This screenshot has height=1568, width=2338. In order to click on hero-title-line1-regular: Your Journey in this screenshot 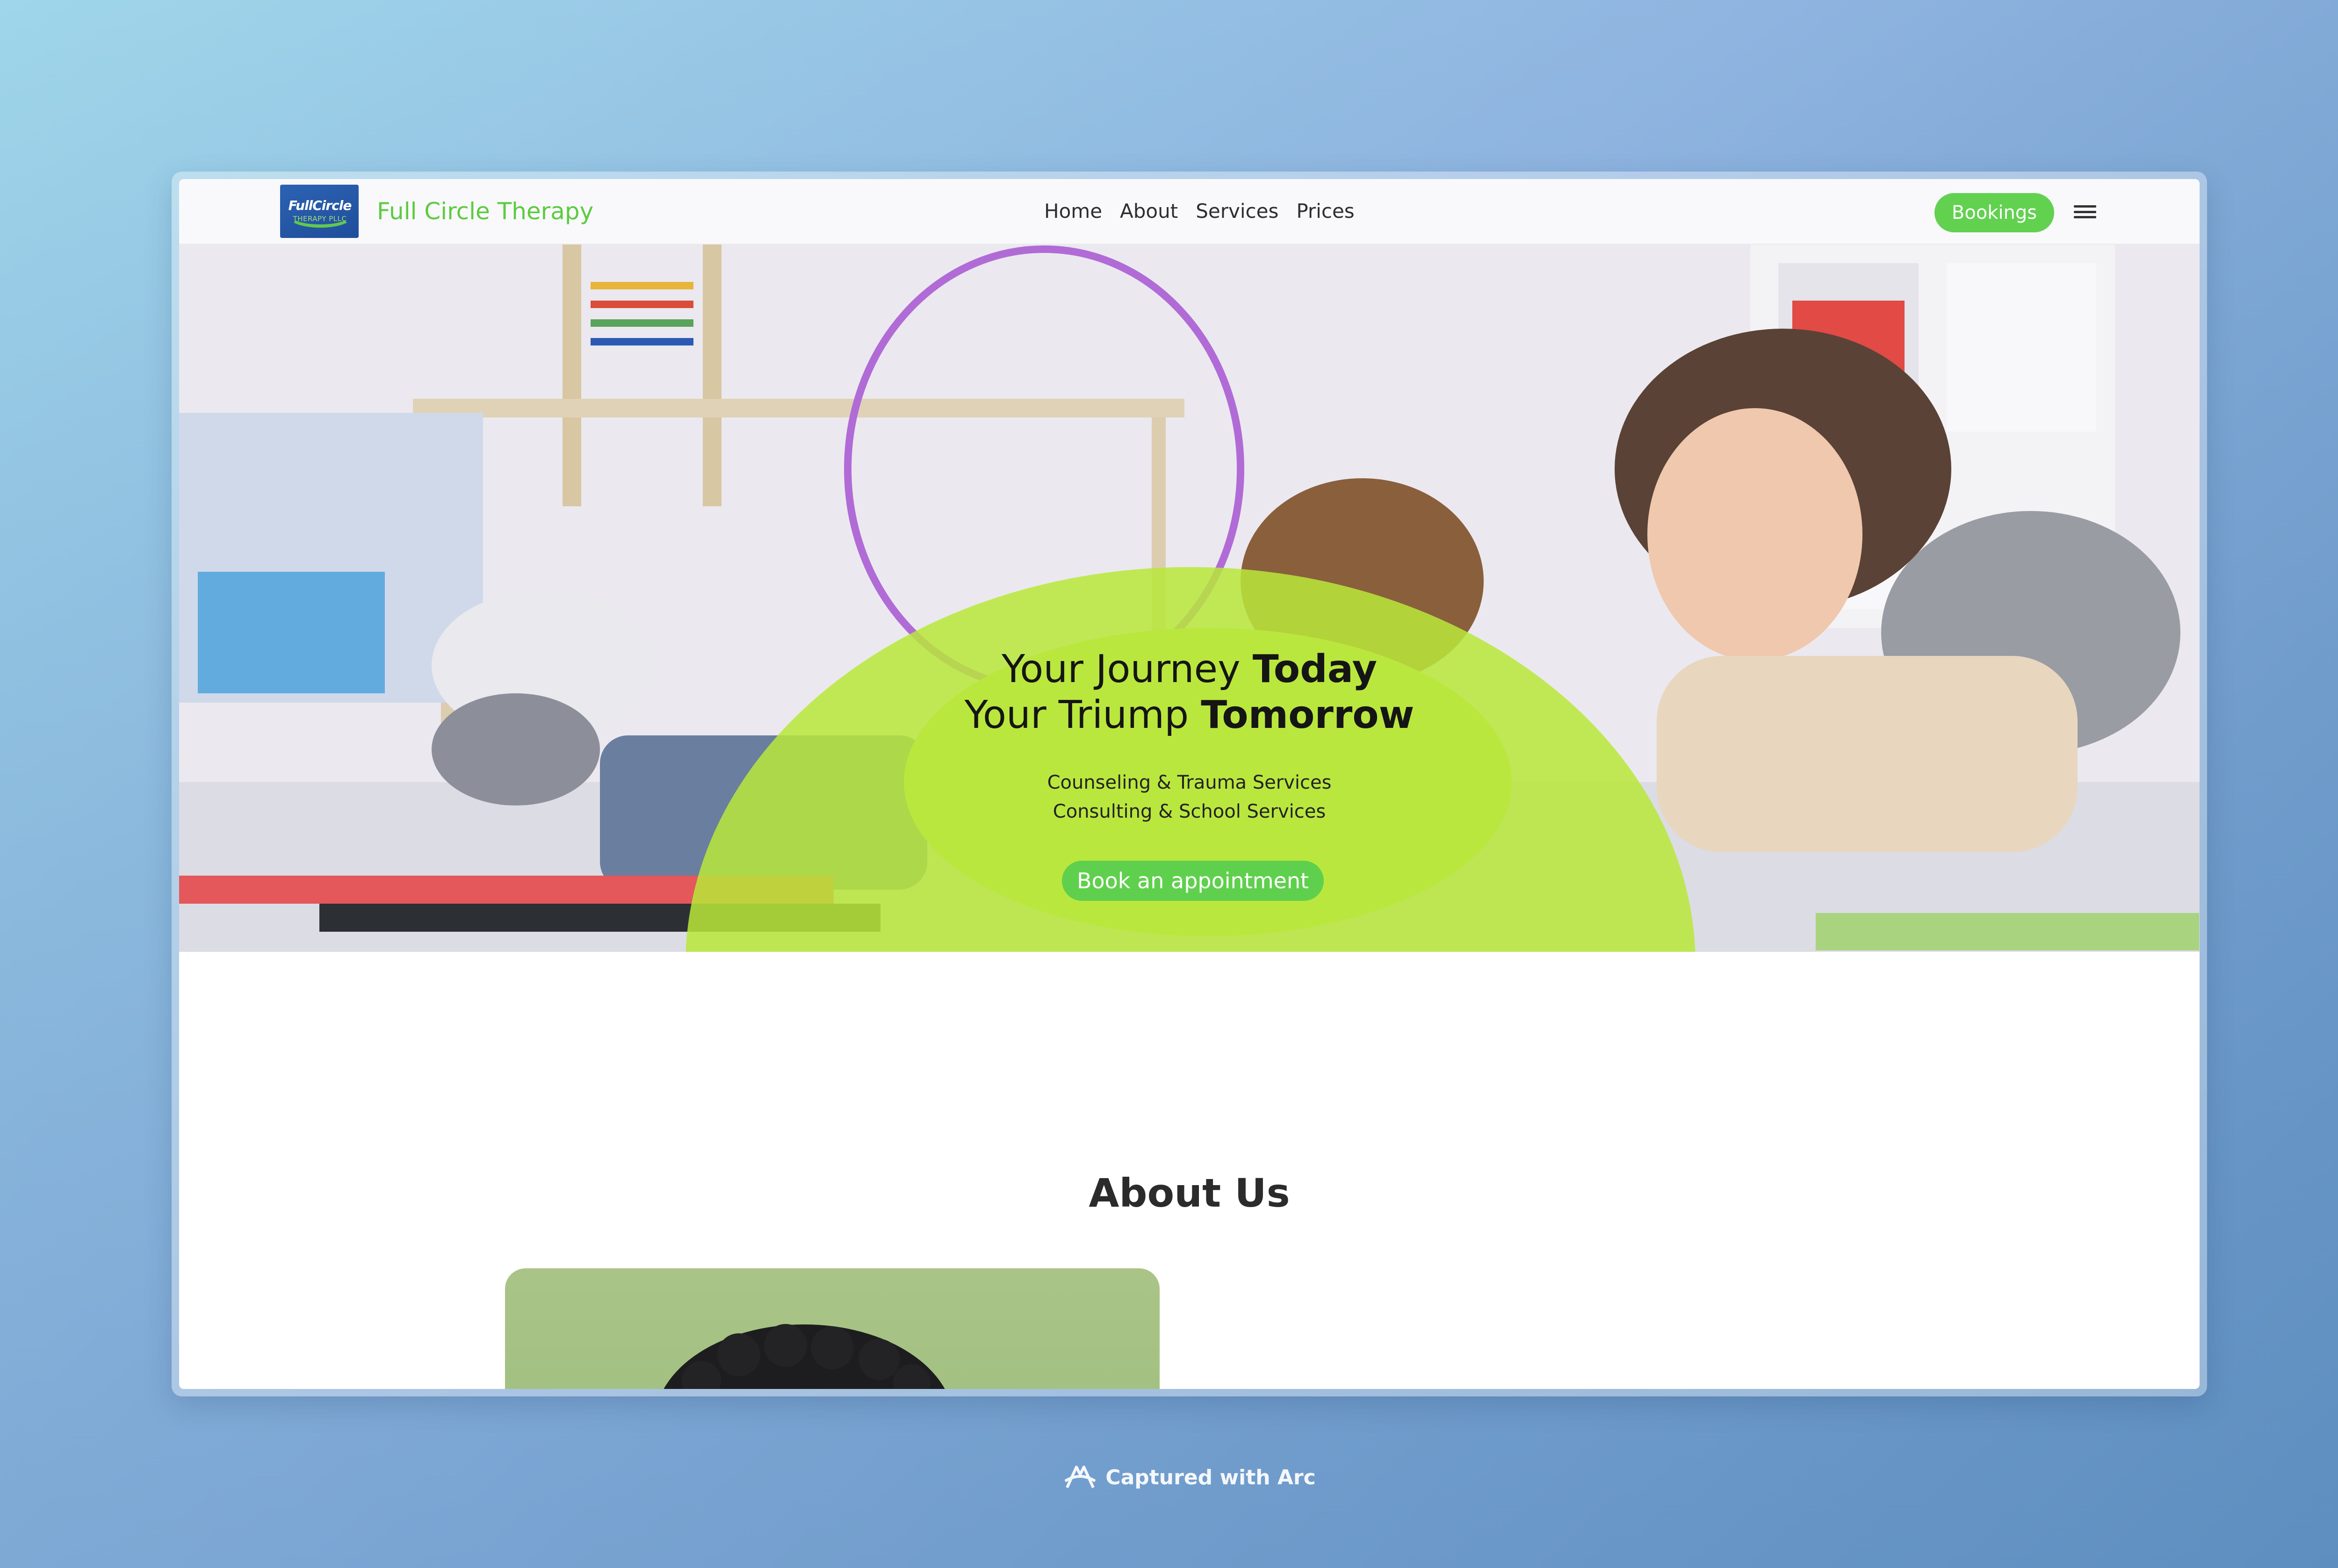, I will do `click(1127, 669)`.